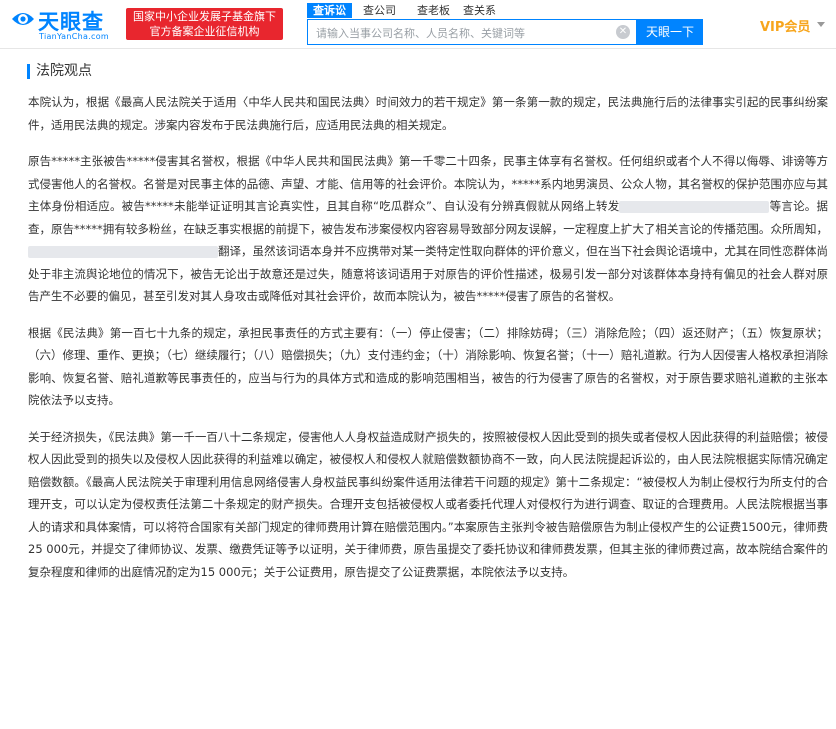  What do you see at coordinates (329, 10) in the screenshot?
I see `tab-lawsuit: 查诉讼` at bounding box center [329, 10].